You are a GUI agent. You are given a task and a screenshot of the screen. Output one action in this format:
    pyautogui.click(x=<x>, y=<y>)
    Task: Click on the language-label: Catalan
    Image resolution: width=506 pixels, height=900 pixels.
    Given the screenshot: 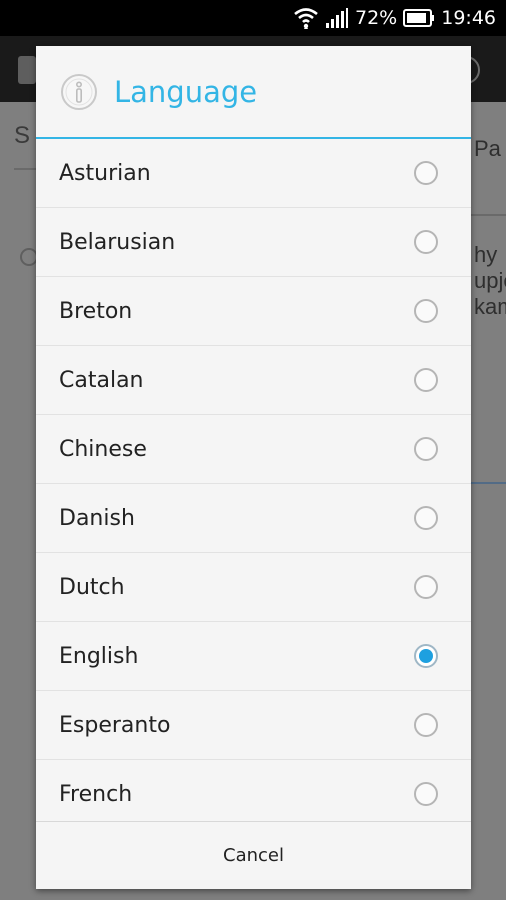 What is the action you would take?
    pyautogui.click(x=101, y=380)
    